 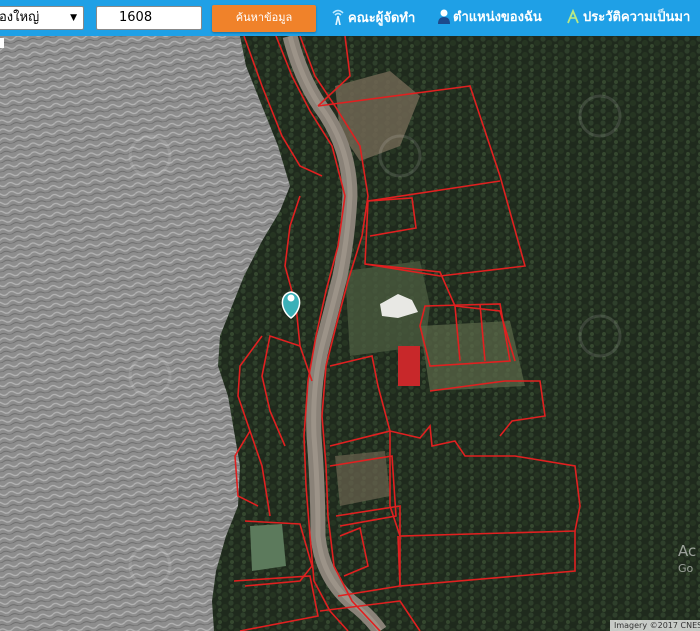 What do you see at coordinates (73, 18) in the screenshot?
I see `dropdown-arrow-icon: ▼` at bounding box center [73, 18].